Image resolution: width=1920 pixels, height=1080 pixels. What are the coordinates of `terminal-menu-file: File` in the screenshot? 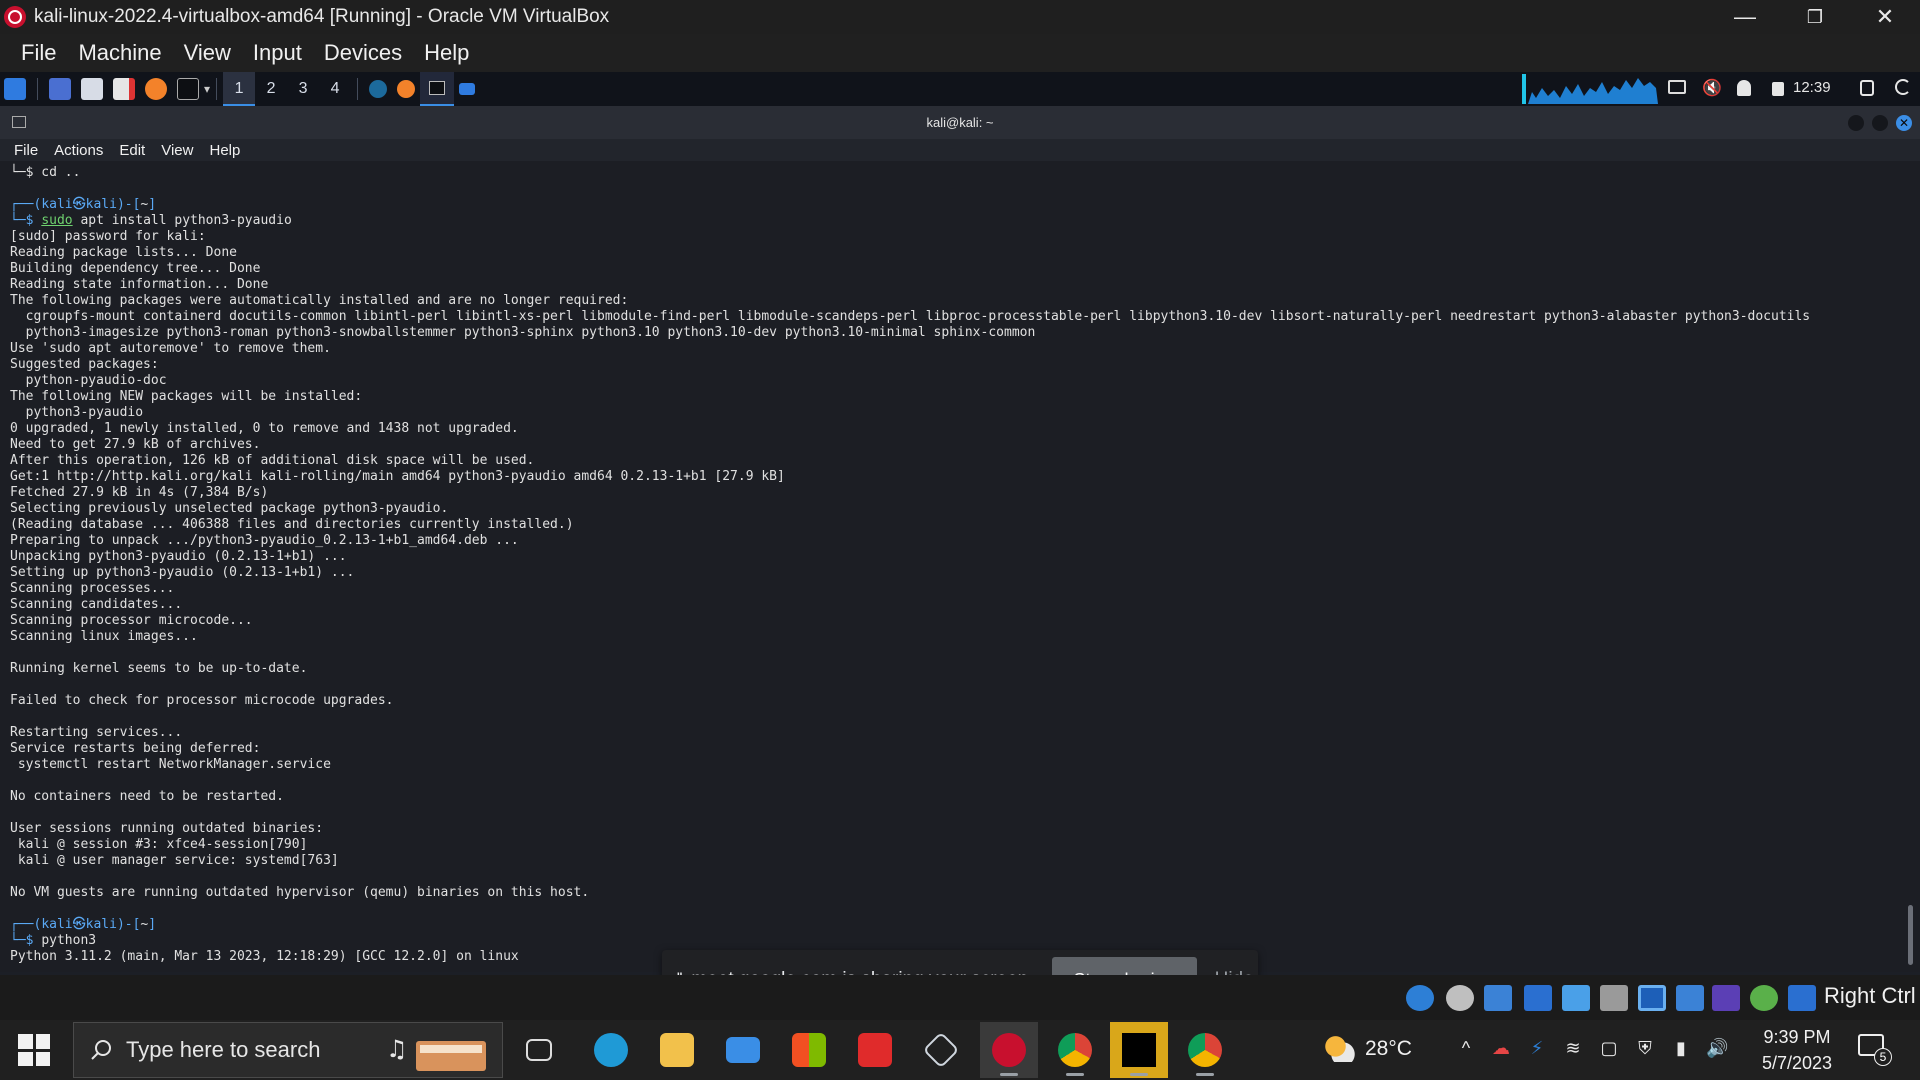 It's located at (26, 150).